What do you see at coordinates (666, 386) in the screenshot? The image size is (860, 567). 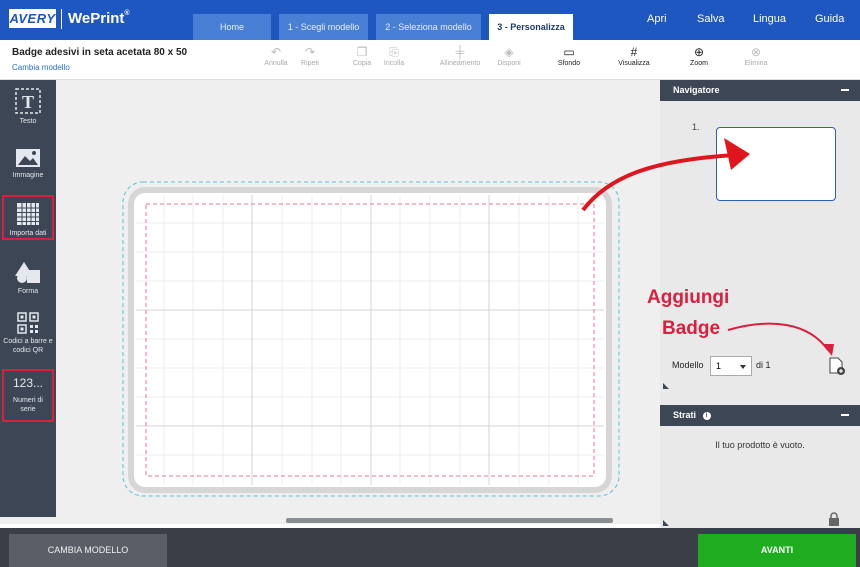 I see `resize-corner-icon` at bounding box center [666, 386].